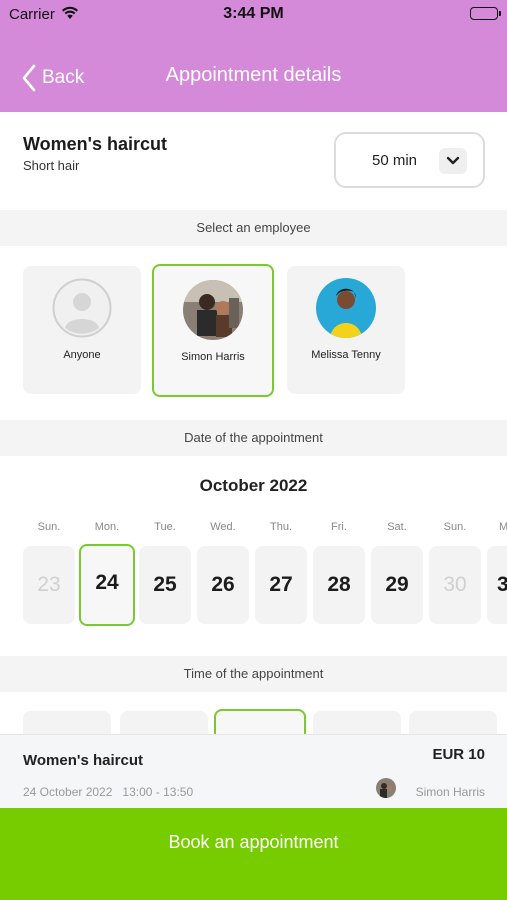  What do you see at coordinates (49, 585) in the screenshot?
I see `calendar-day: 23` at bounding box center [49, 585].